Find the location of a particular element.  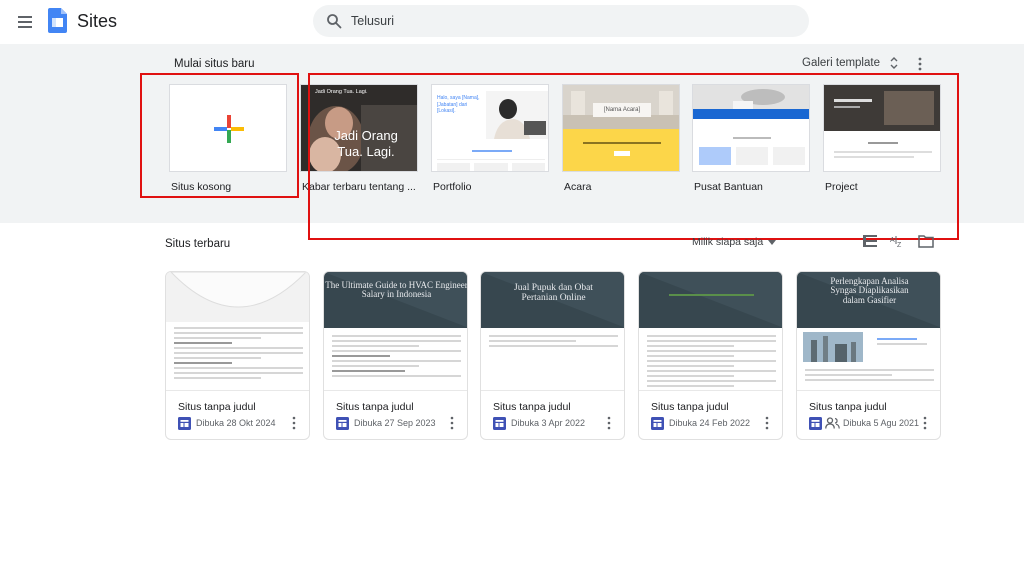

site-hero-title: Jual Pupuk dan Obat Pertanian Online is located at coordinates (553, 293).